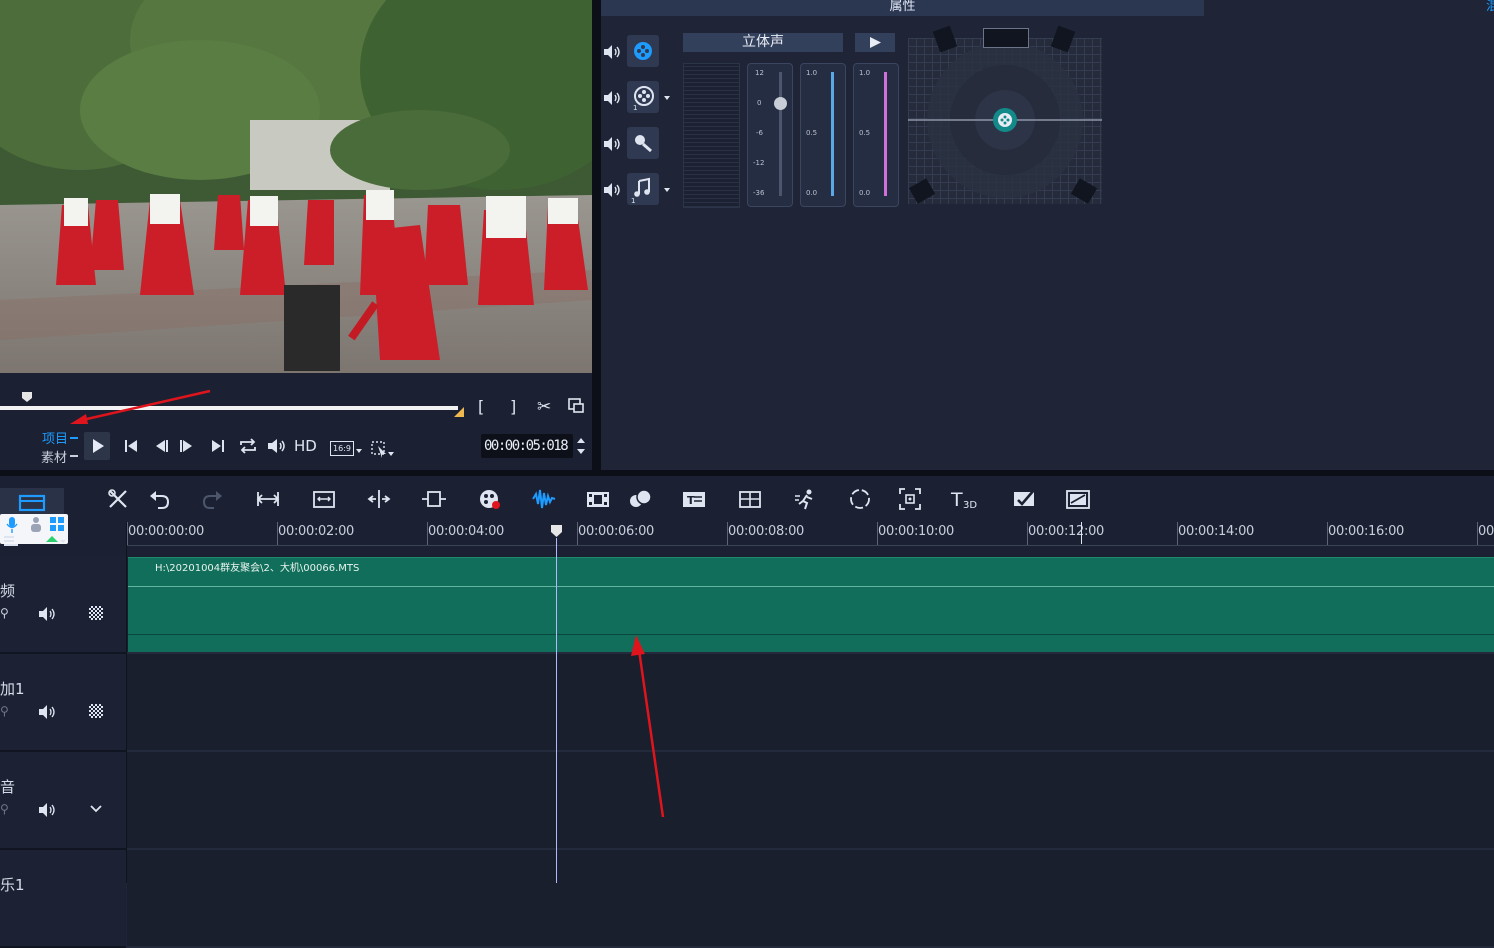  What do you see at coordinates (27, 397) in the screenshot?
I see `scrub-handle` at bounding box center [27, 397].